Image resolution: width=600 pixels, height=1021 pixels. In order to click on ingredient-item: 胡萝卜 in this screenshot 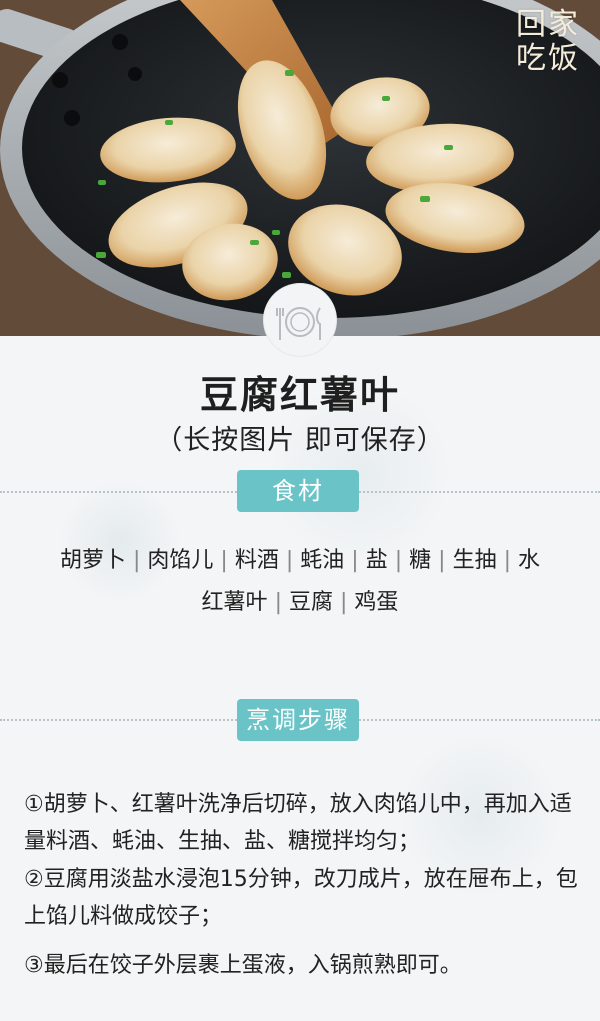, I will do `click(92, 560)`.